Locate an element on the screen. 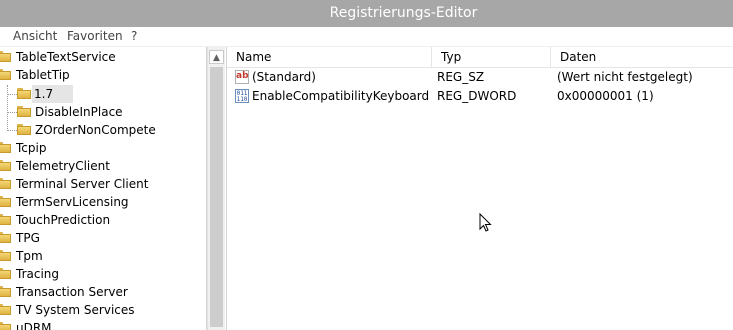  tree-item-label: TableTextService is located at coordinates (66, 57).